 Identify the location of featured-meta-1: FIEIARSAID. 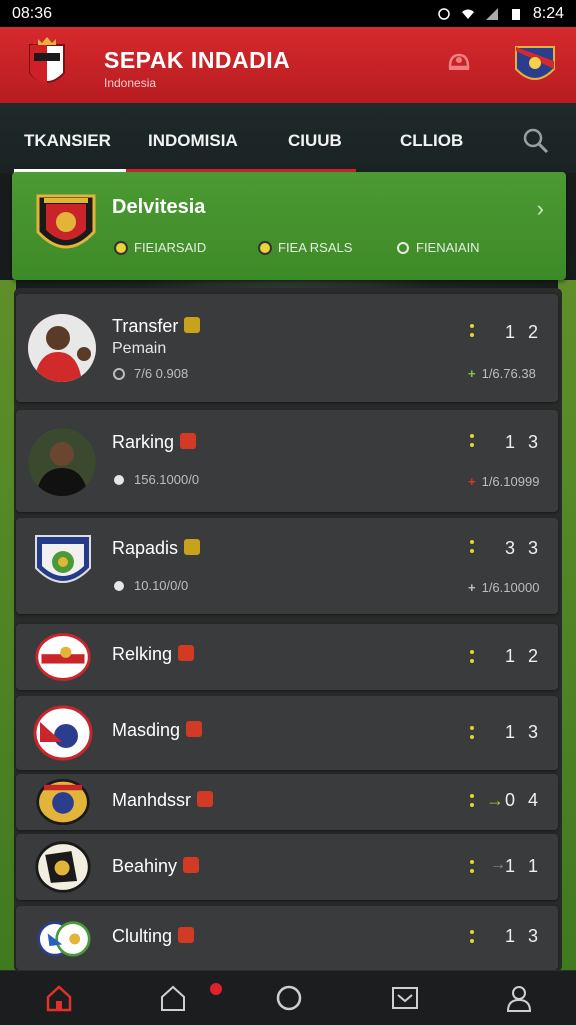
(160, 247).